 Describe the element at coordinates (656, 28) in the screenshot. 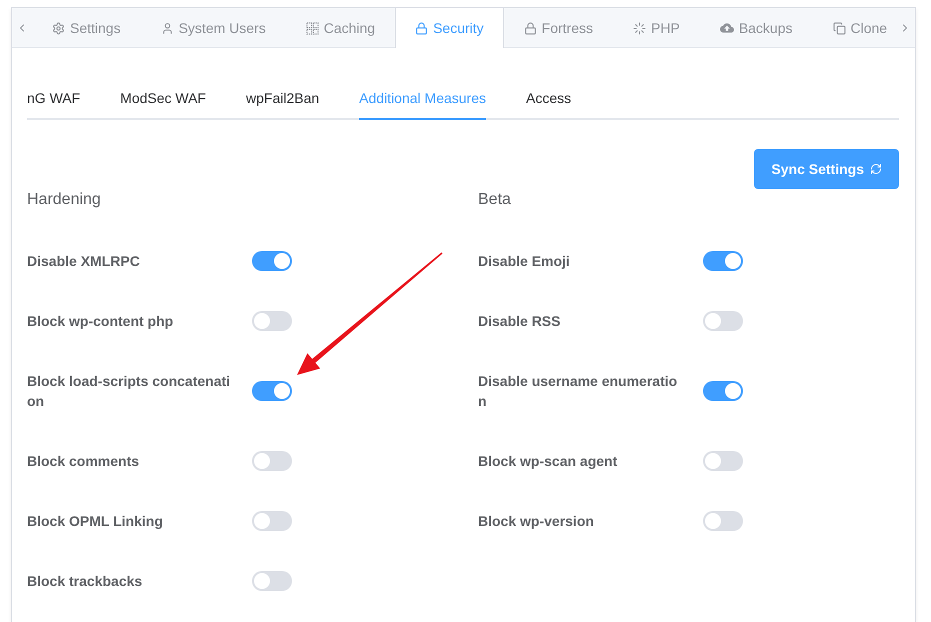

I see `tab: PHP` at that location.